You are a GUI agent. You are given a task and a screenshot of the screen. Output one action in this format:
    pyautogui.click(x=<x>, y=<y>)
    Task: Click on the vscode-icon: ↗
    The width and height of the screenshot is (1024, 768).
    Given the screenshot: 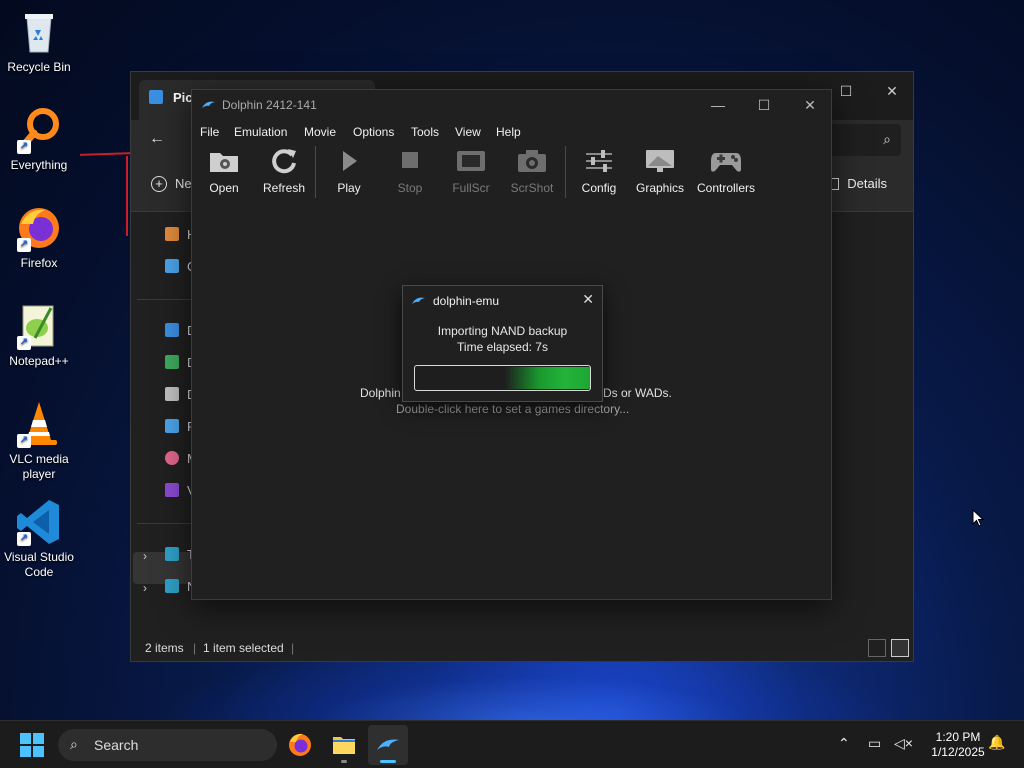 What is the action you would take?
    pyautogui.click(x=39, y=522)
    